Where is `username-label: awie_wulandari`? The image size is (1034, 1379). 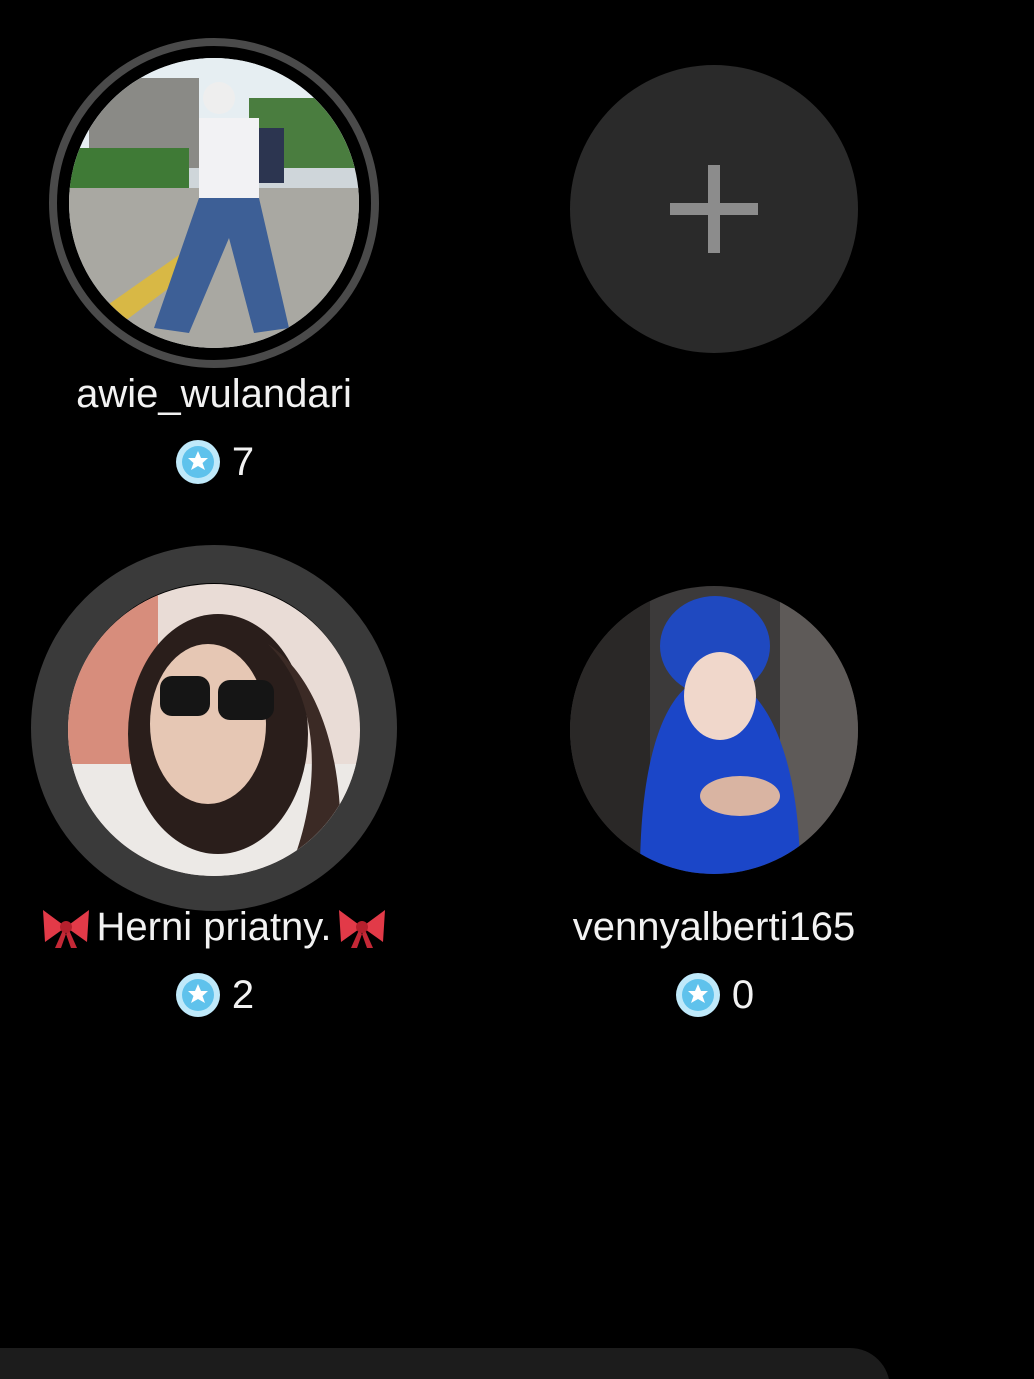 username-label: awie_wulandari is located at coordinates (214, 394).